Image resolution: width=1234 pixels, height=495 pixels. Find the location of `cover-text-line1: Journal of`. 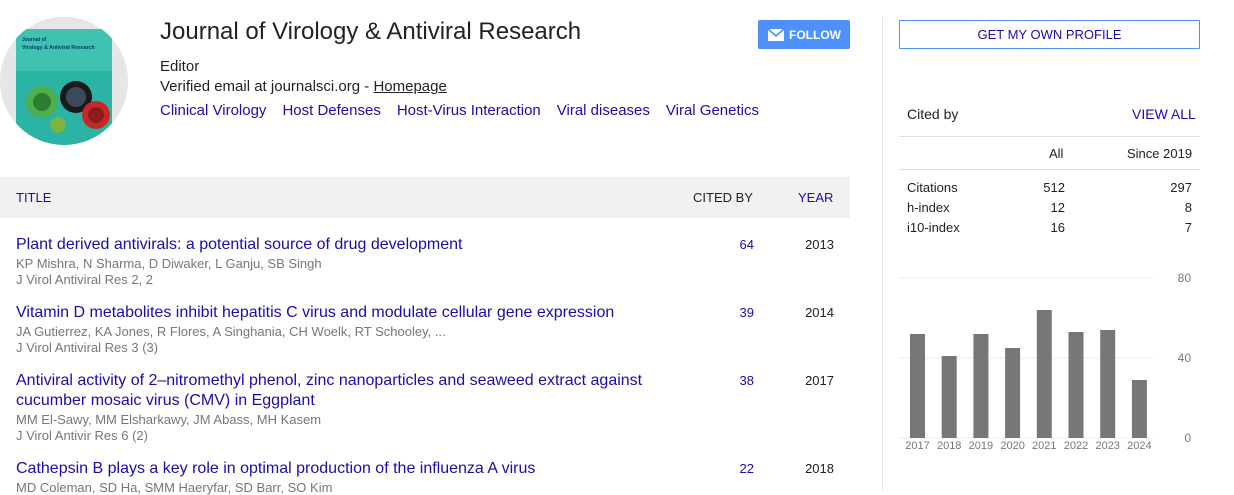

cover-text-line1: Journal of is located at coordinates (34, 40).